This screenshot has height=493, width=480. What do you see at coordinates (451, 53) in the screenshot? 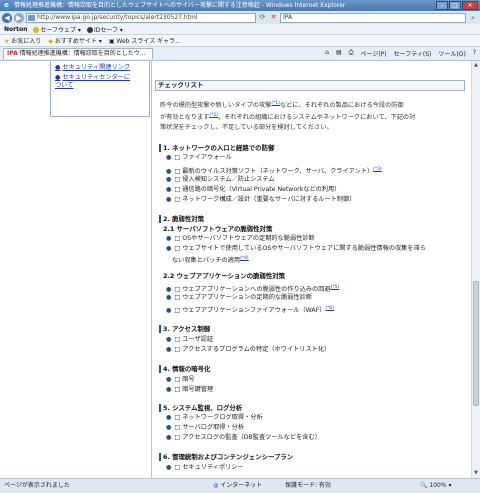
I see `tools-menu: ツール(O)` at bounding box center [451, 53].